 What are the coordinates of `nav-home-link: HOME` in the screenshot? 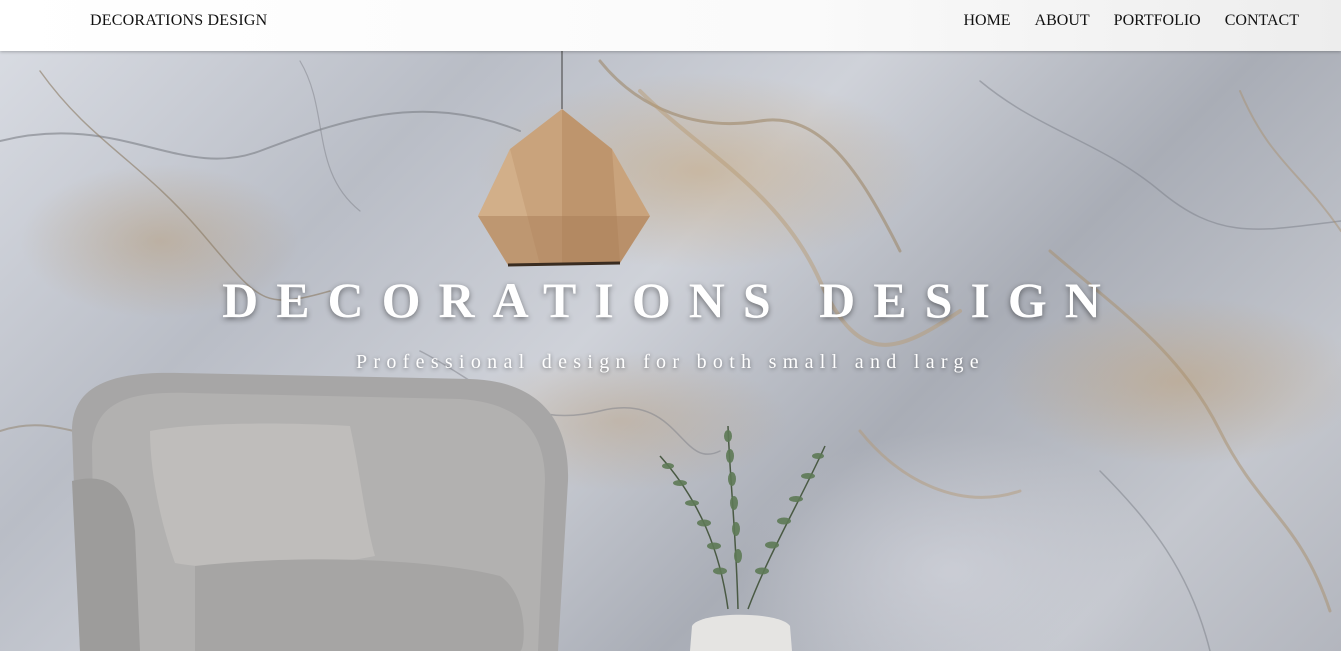 It's located at (986, 21).